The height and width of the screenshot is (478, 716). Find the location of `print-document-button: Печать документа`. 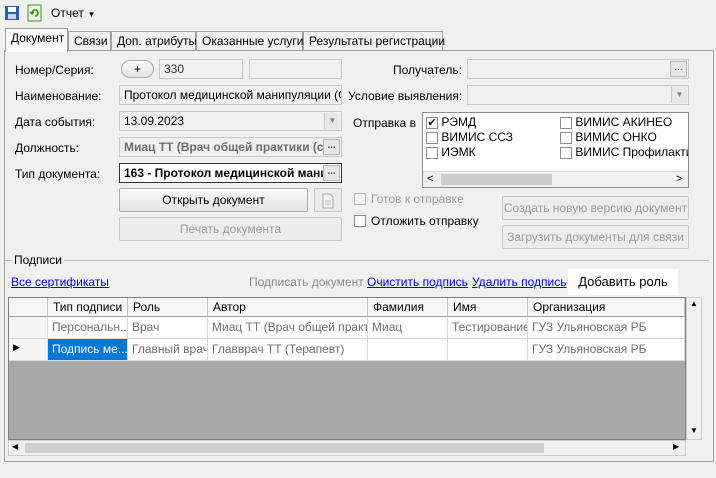

print-document-button: Печать документа is located at coordinates (230, 229).